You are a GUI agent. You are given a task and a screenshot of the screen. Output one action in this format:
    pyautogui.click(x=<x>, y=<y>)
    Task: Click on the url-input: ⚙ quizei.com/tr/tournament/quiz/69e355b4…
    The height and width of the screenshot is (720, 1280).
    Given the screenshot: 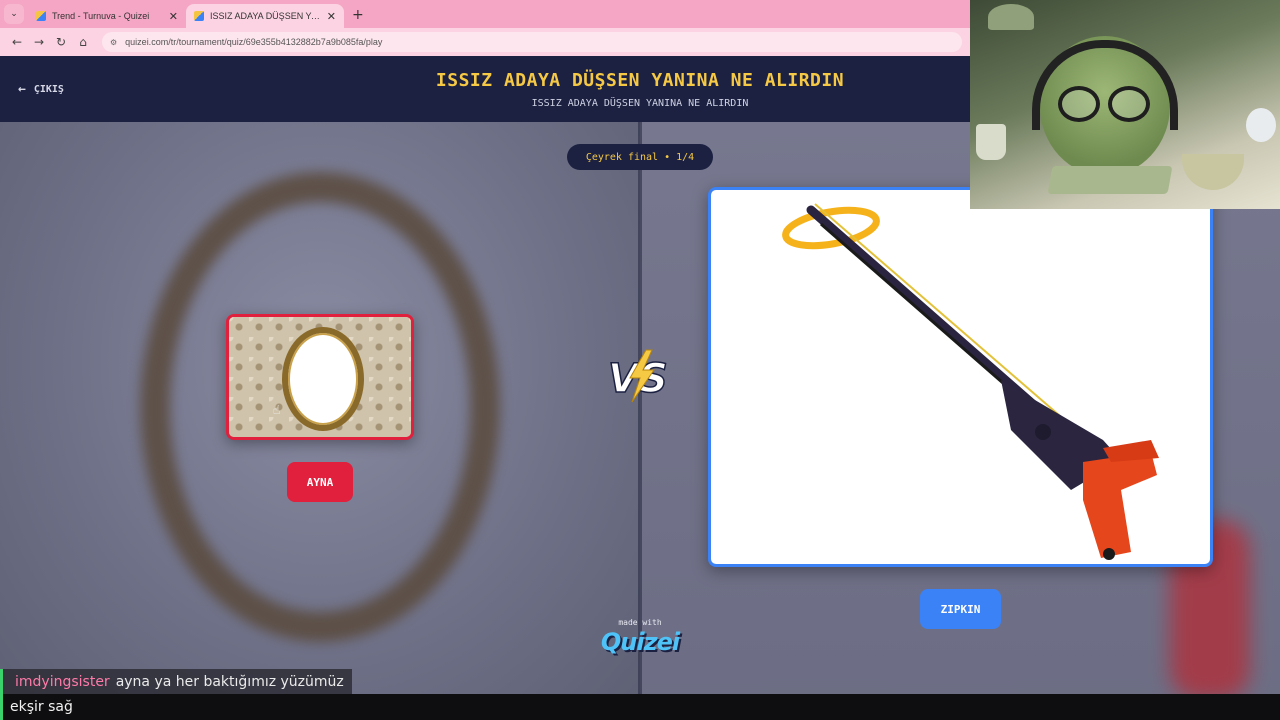 What is the action you would take?
    pyautogui.click(x=532, y=42)
    